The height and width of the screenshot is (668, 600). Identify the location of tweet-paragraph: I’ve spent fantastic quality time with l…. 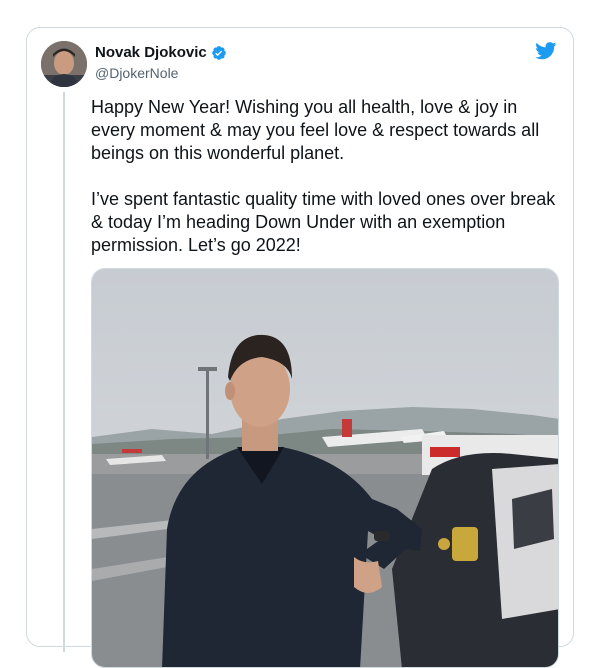
(323, 222).